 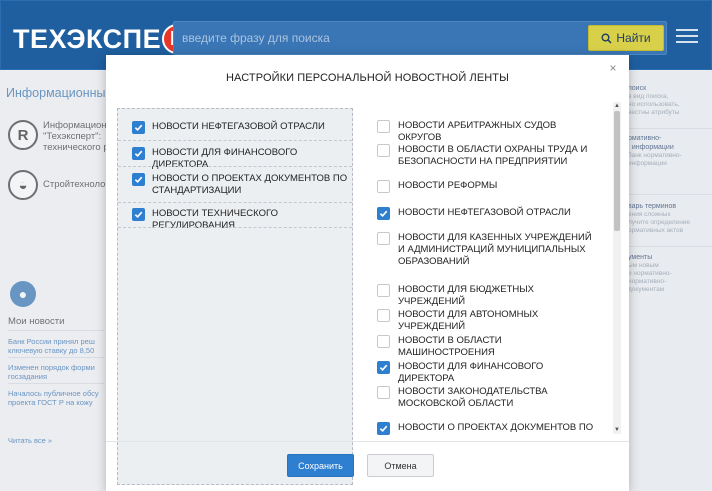 I want to click on topic-option-label: НОВОСТИ О ПРОЕКТАХ ДОКУМЕНТОВ ПО, so click(x=496, y=427).